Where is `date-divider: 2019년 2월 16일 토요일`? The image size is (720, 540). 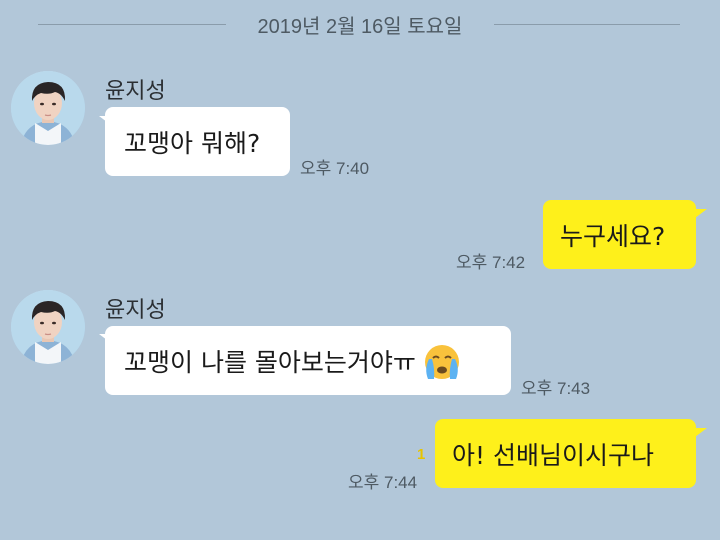 date-divider: 2019년 2월 16일 토요일 is located at coordinates (360, 25).